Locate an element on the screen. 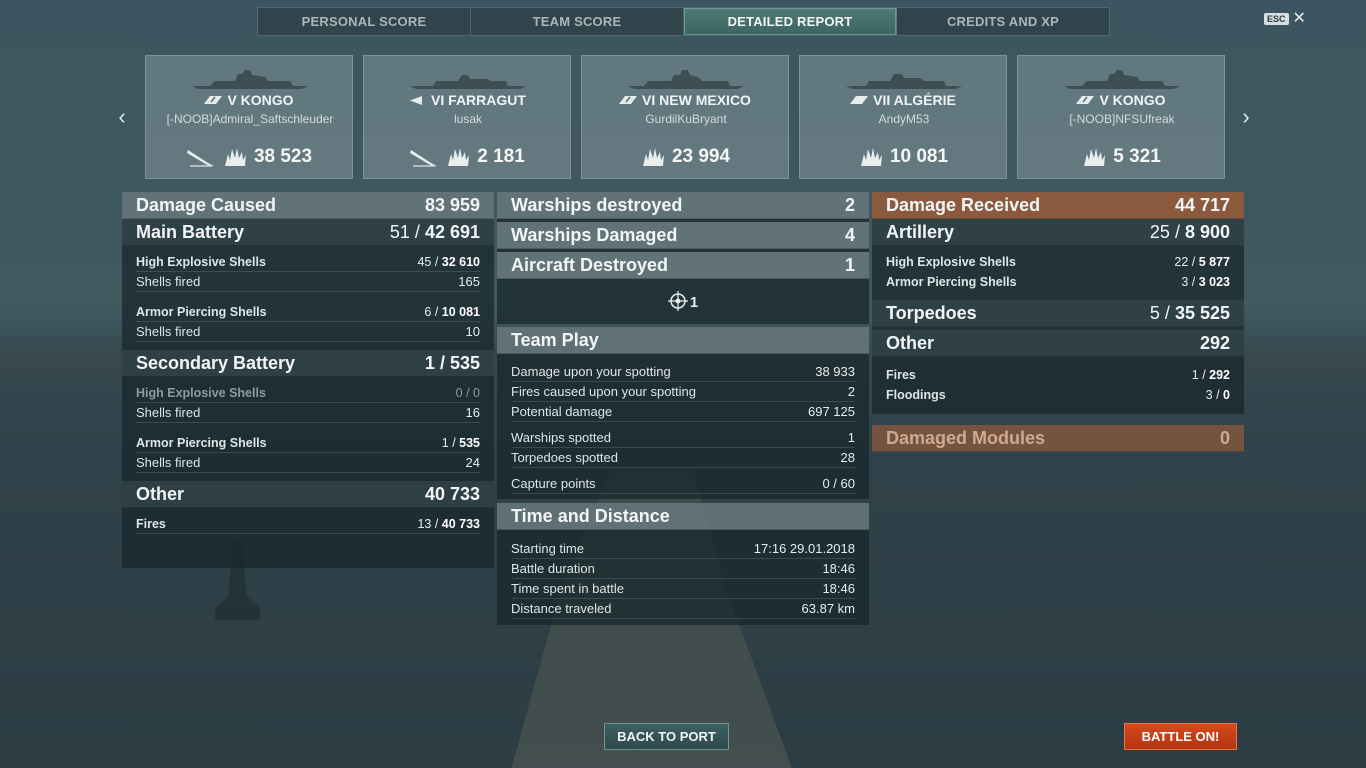 The height and width of the screenshot is (768, 1366). fires-received-row: Fires 1 / 292 is located at coordinates (1058, 375).